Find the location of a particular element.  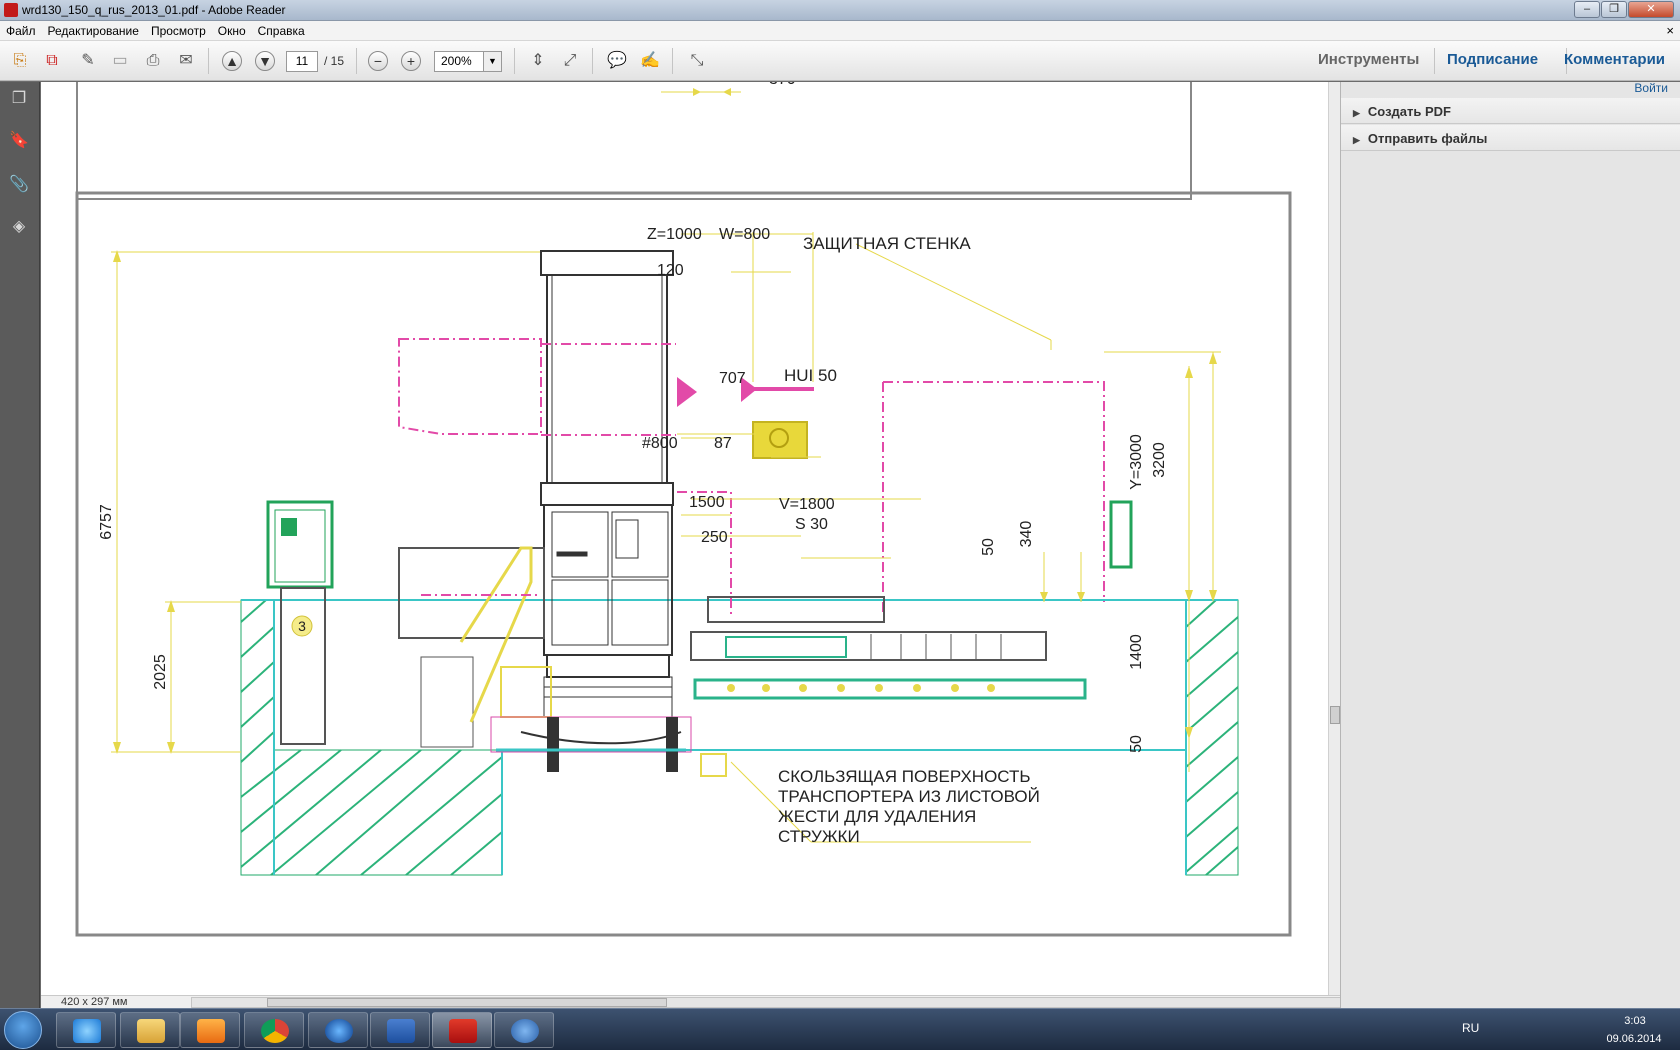

conveyor-note-line2: ТРАНСПОРТЕРА ИЗ ЛИСТОВОЙ is located at coordinates (909, 796).